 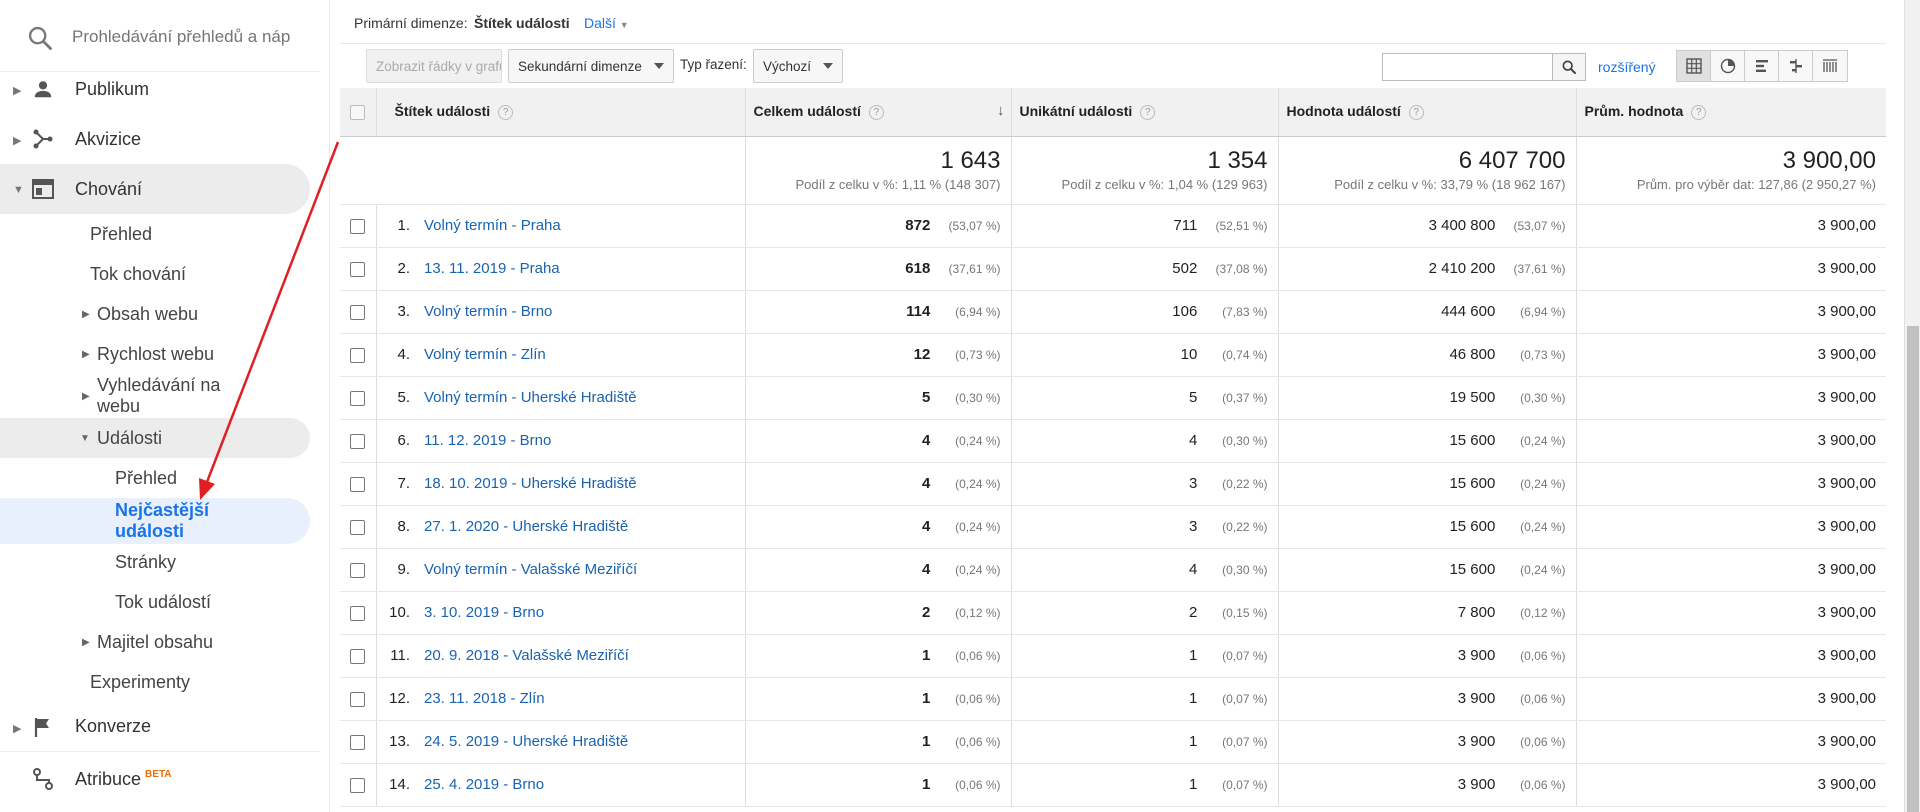 I want to click on event-label-link: 13. 11. 2019 - Praha, so click(x=492, y=268).